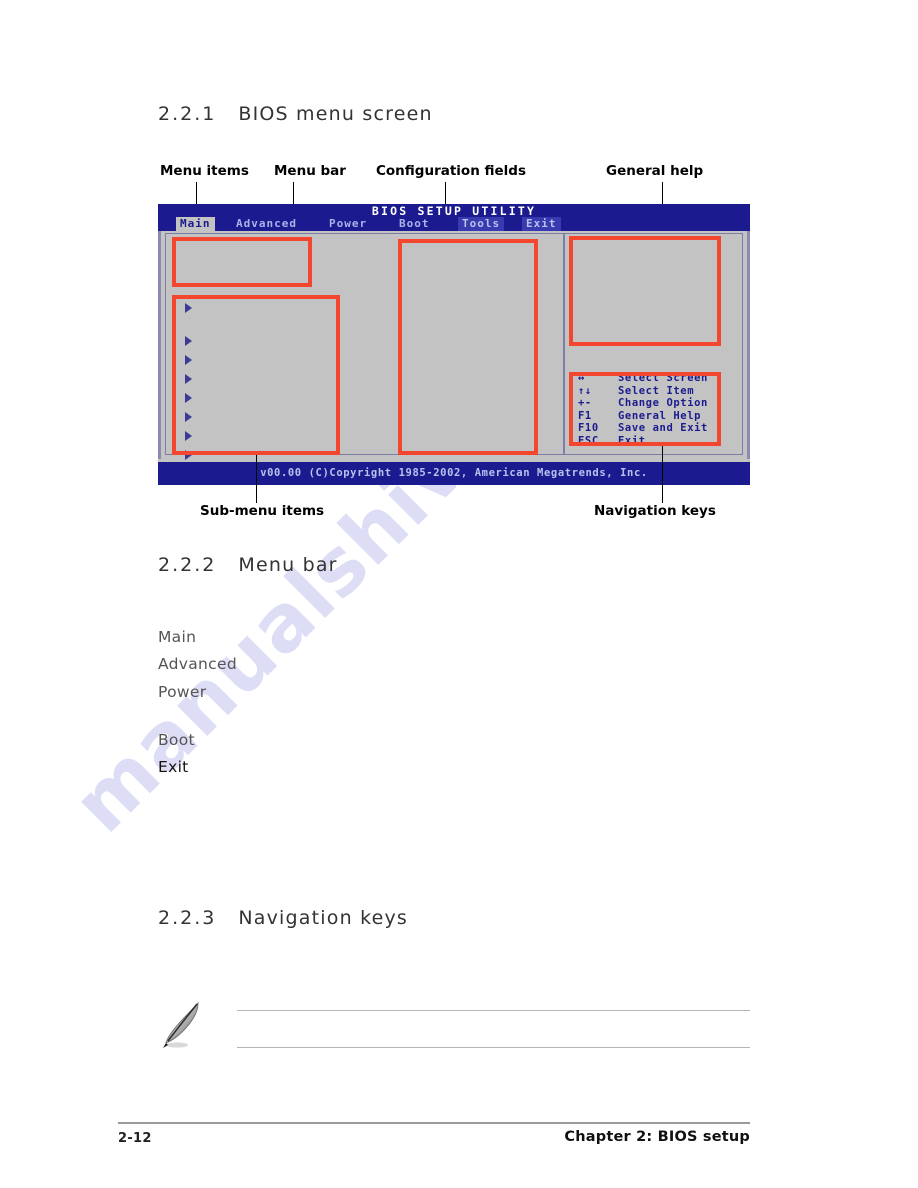 This screenshot has height=1188, width=918. What do you see at coordinates (655, 171) in the screenshot?
I see `callout-general-help: General help` at bounding box center [655, 171].